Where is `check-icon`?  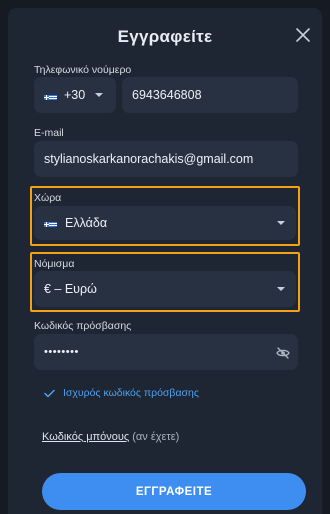 check-icon is located at coordinates (49, 393).